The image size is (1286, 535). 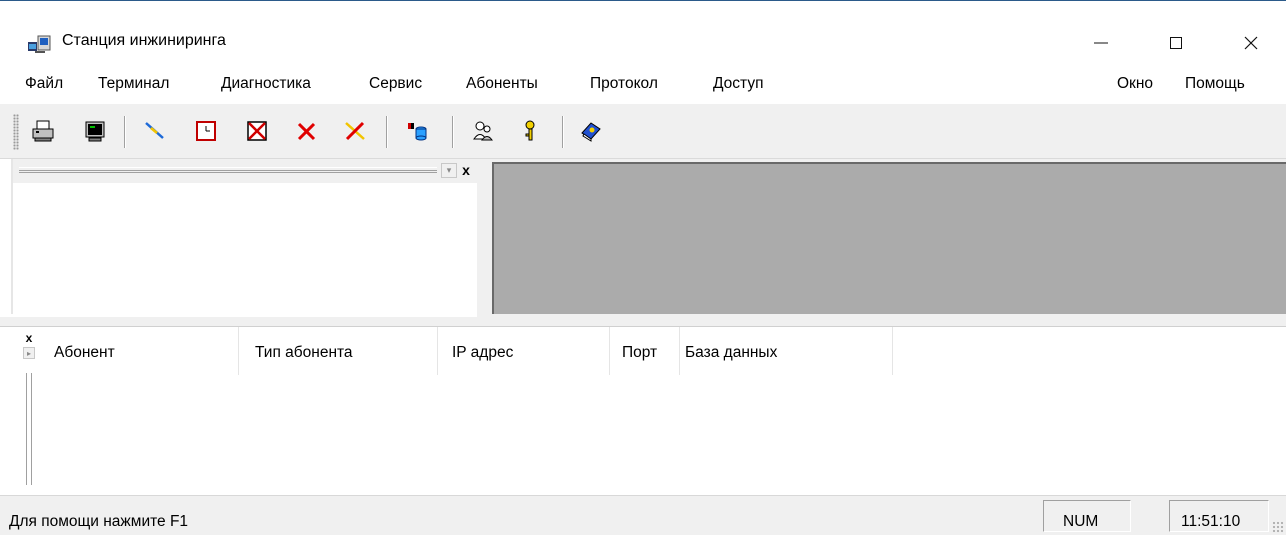 I want to click on key-icon, so click(x=530, y=130).